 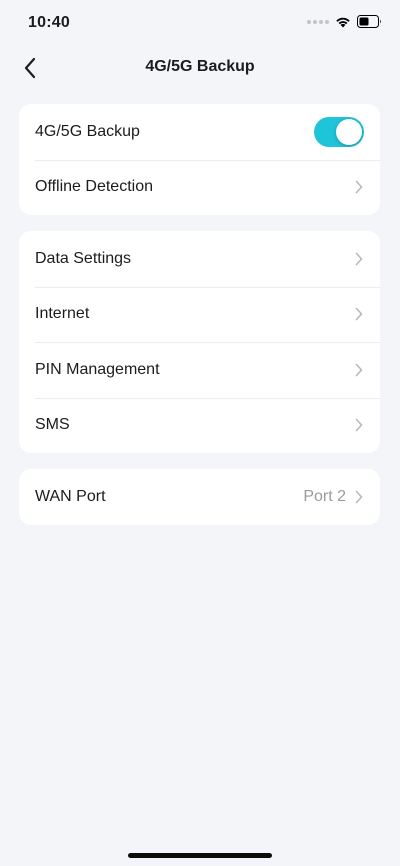 What do you see at coordinates (97, 369) in the screenshot?
I see `pin-management-label: PIN Management` at bounding box center [97, 369].